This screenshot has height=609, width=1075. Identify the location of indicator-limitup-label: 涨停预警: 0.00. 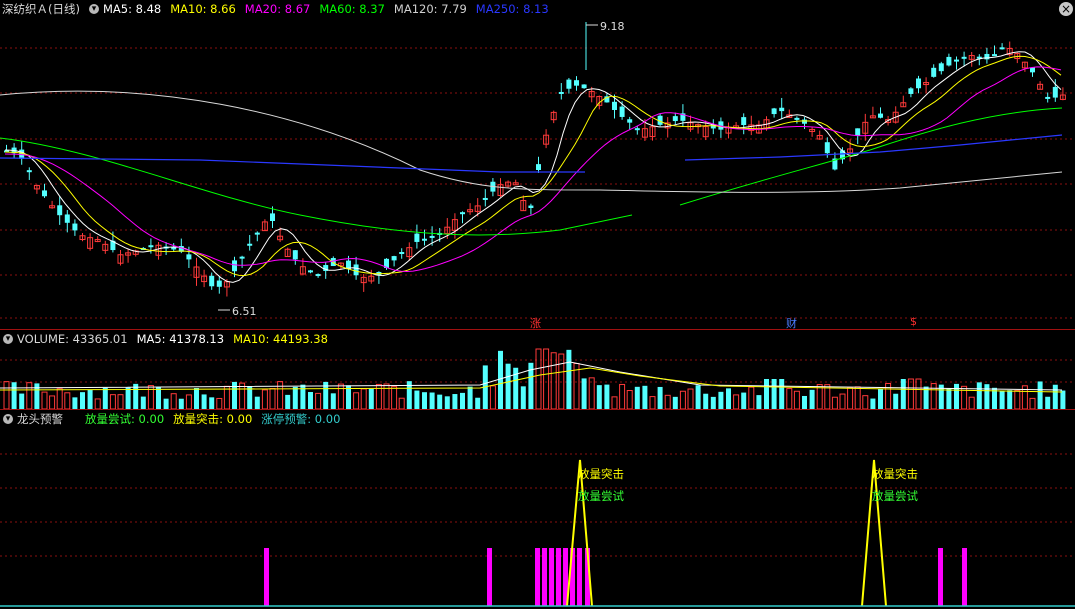
(301, 419).